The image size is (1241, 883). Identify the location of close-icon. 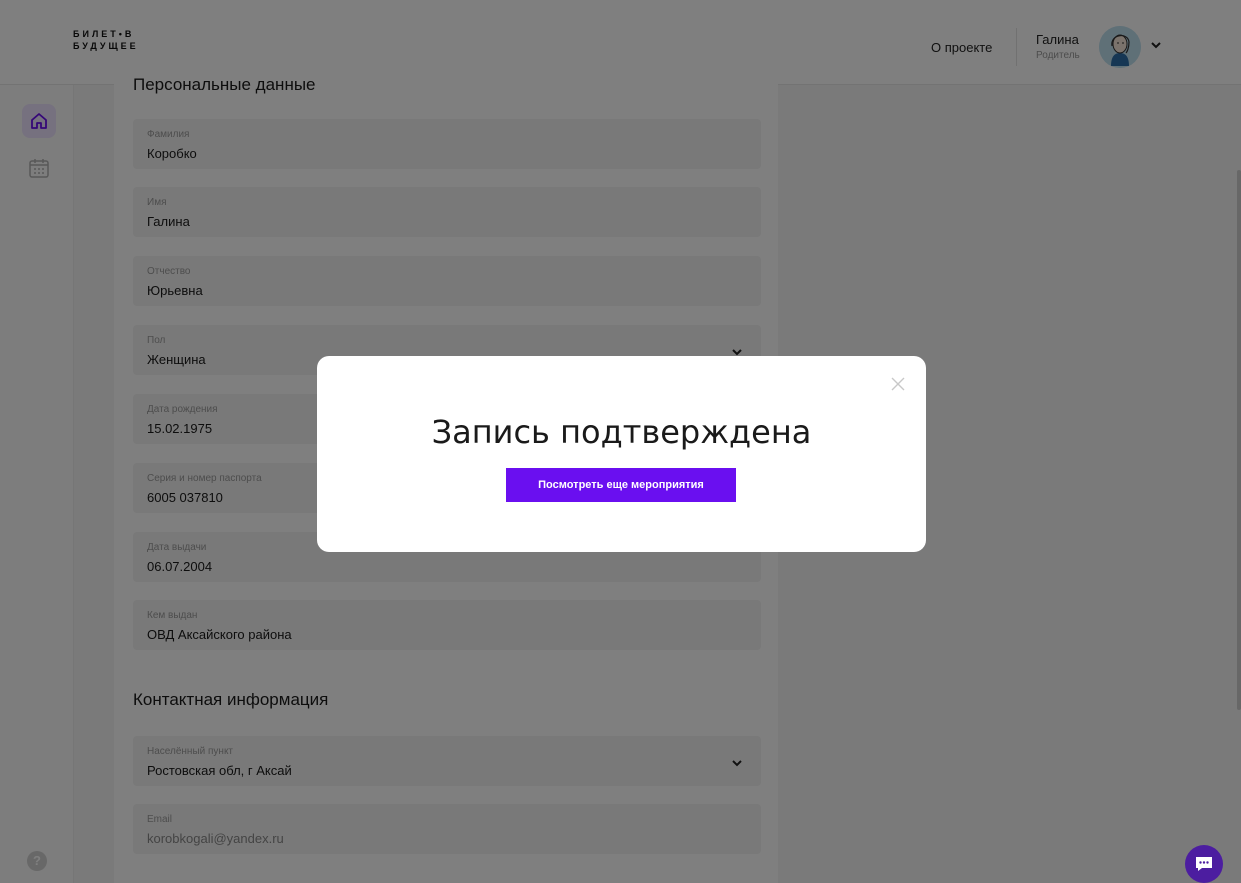
(898, 384).